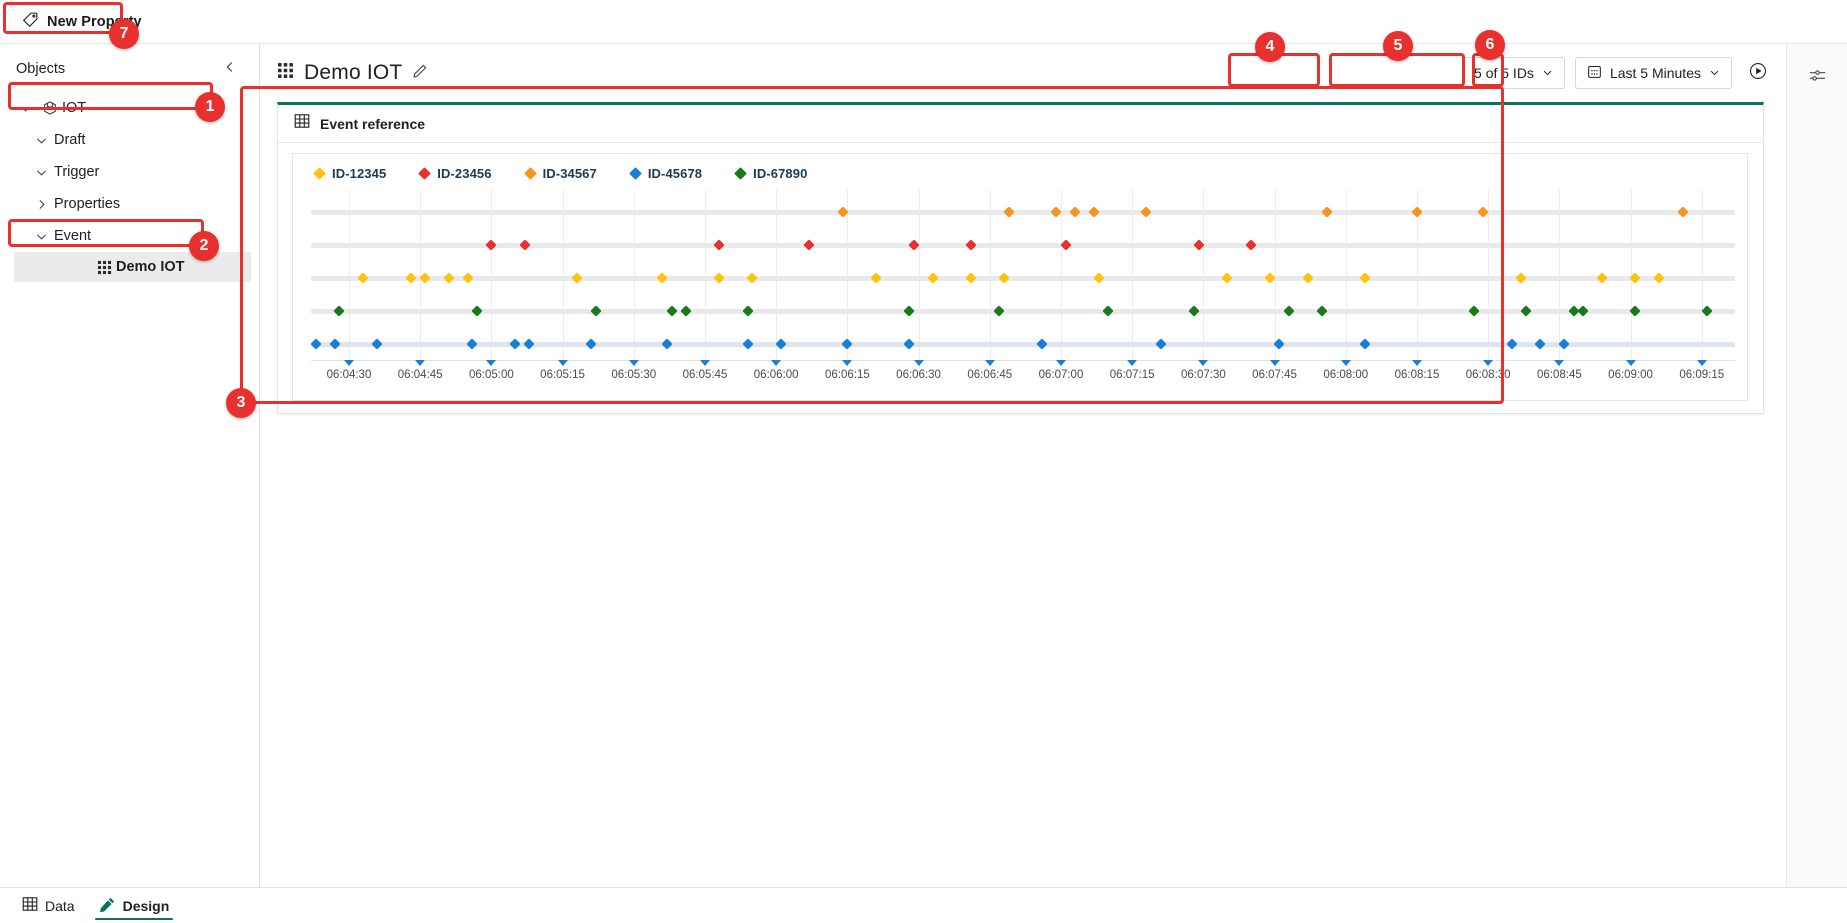 Image resolution: width=1847 pixels, height=923 pixels. I want to click on settings-button, so click(1817, 78).